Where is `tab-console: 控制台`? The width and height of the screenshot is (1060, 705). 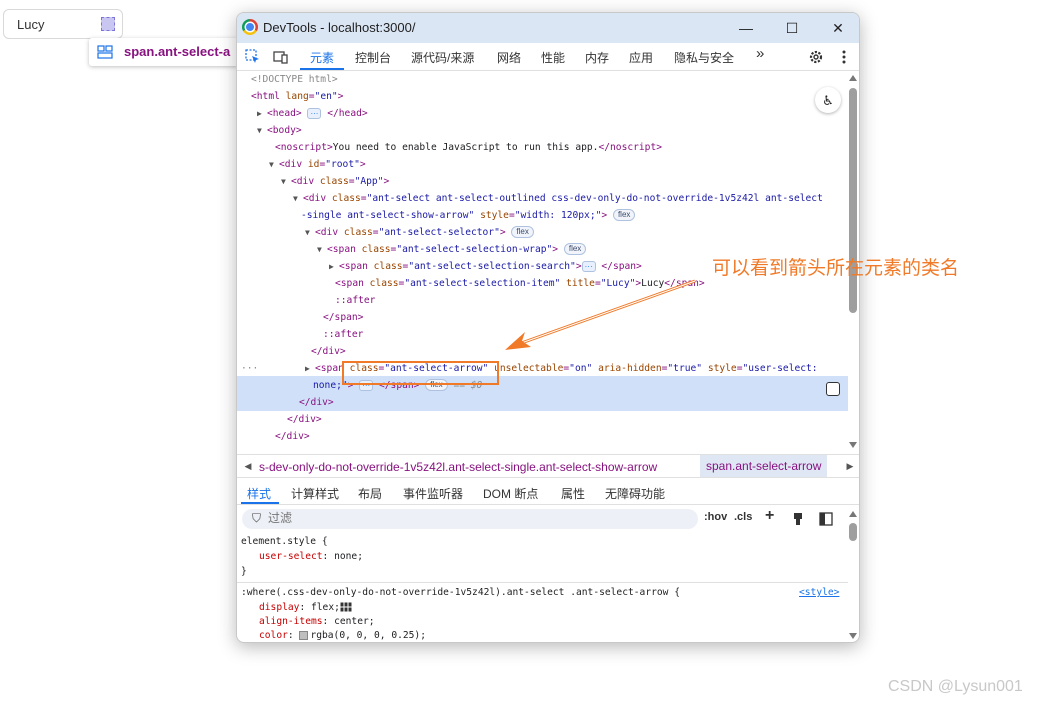 tab-console: 控制台 is located at coordinates (373, 57).